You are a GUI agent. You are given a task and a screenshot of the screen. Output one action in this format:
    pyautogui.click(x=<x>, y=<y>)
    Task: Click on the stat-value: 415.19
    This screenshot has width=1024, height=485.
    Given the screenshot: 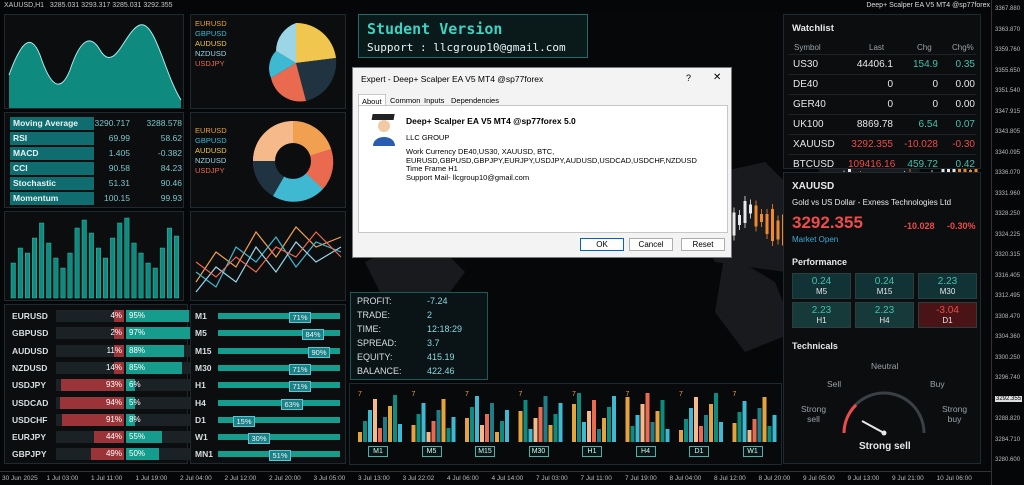 What is the action you would take?
    pyautogui.click(x=441, y=357)
    